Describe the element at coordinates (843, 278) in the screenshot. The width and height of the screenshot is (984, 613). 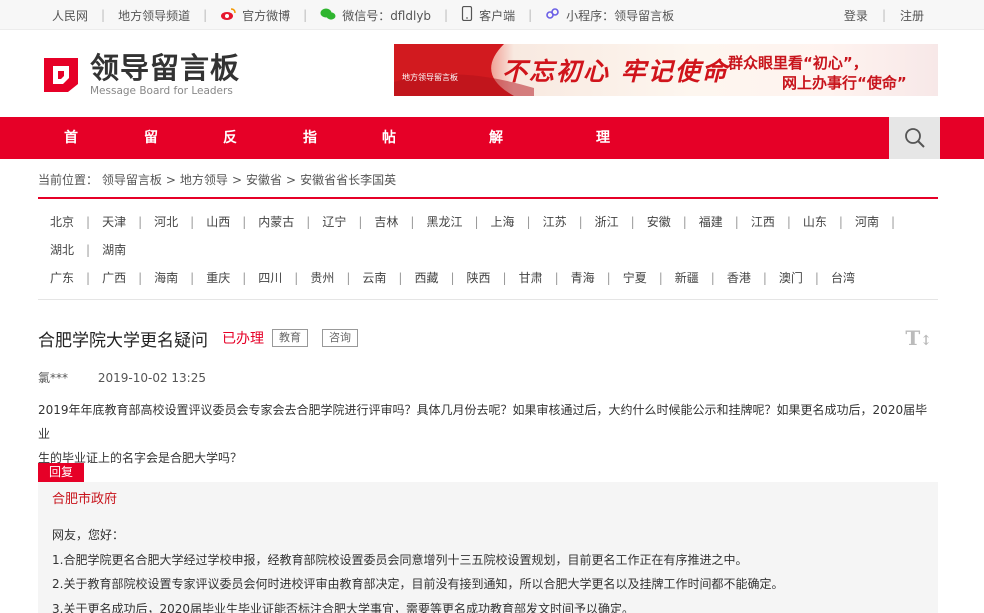
I see `region-link: 台湾` at that location.